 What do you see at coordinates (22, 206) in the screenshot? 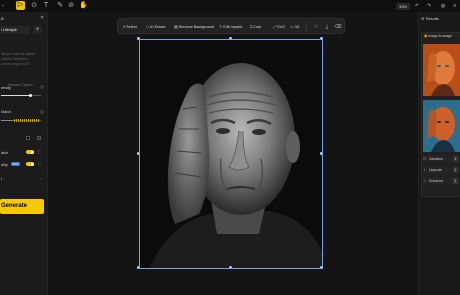
I see `generate-button: Generate` at bounding box center [22, 206].